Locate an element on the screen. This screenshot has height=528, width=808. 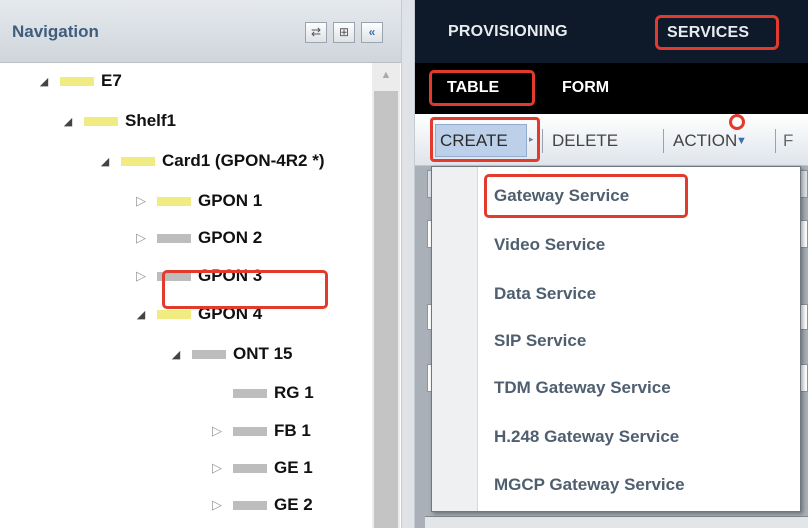
menu-item-tdm-gateway-service: TDM Gateway Service is located at coordinates (582, 388).